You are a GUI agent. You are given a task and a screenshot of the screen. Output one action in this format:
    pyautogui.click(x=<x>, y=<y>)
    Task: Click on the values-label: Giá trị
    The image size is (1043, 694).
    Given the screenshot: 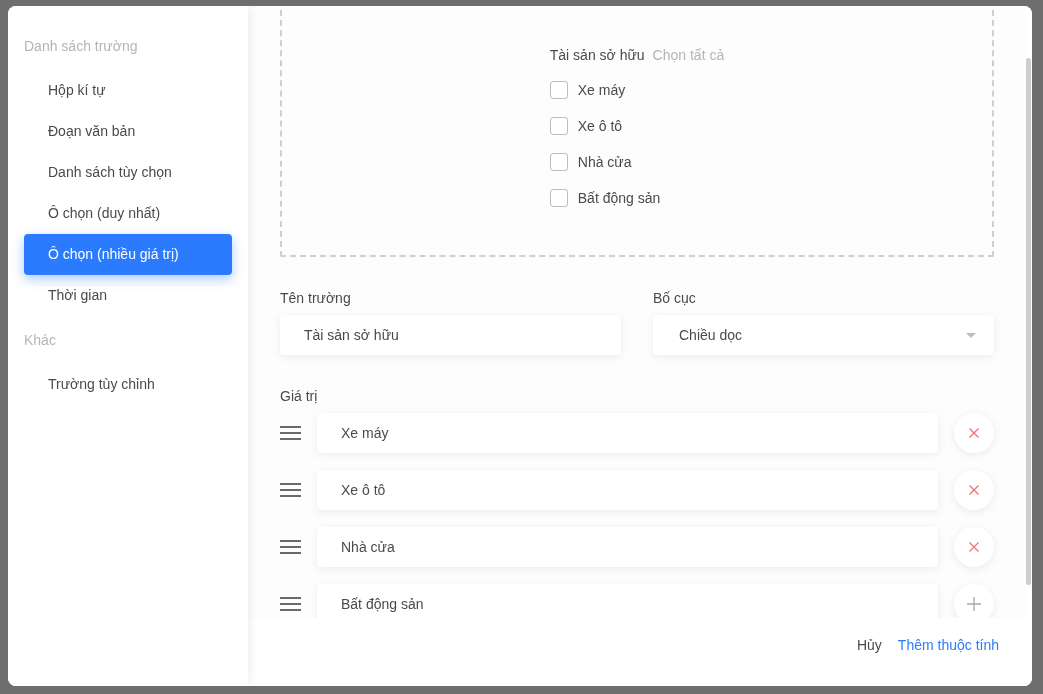 What is the action you would take?
    pyautogui.click(x=299, y=396)
    